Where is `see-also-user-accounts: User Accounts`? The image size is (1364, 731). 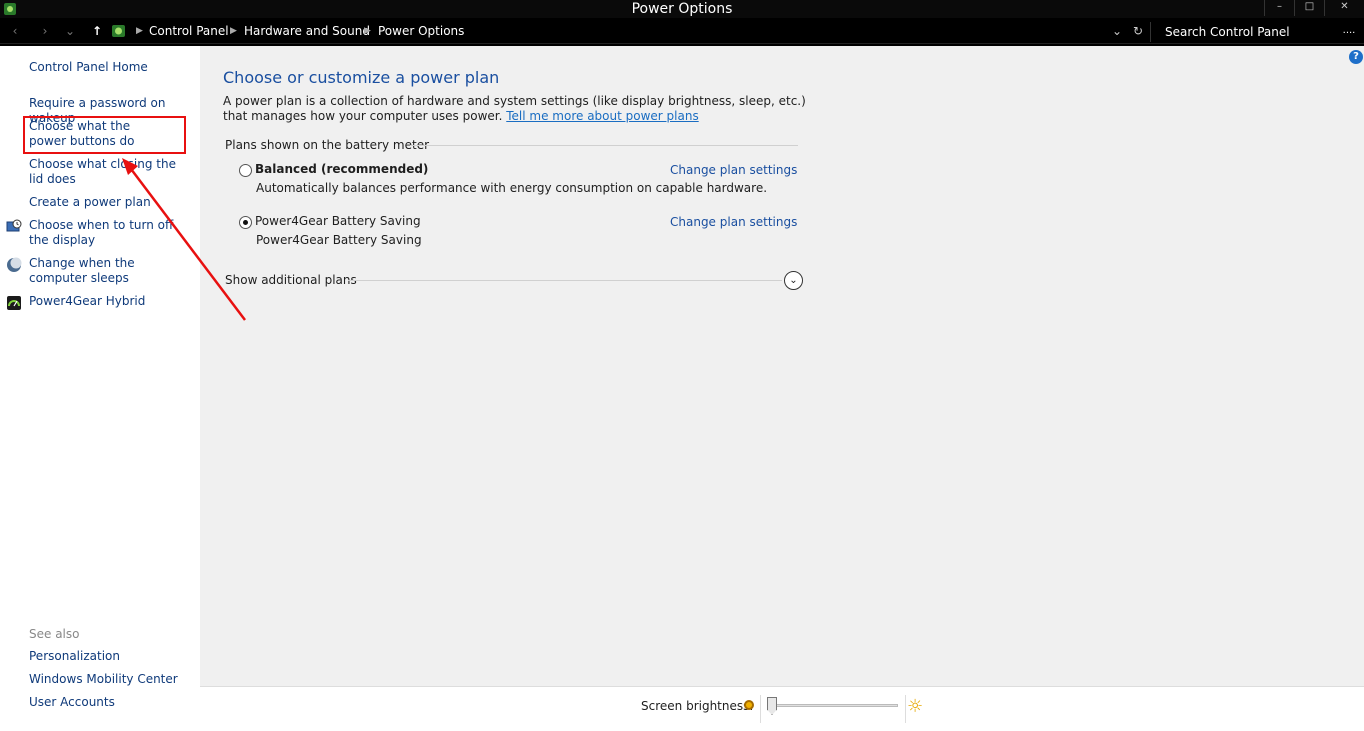
see-also-user-accounts: User Accounts is located at coordinates (114, 702).